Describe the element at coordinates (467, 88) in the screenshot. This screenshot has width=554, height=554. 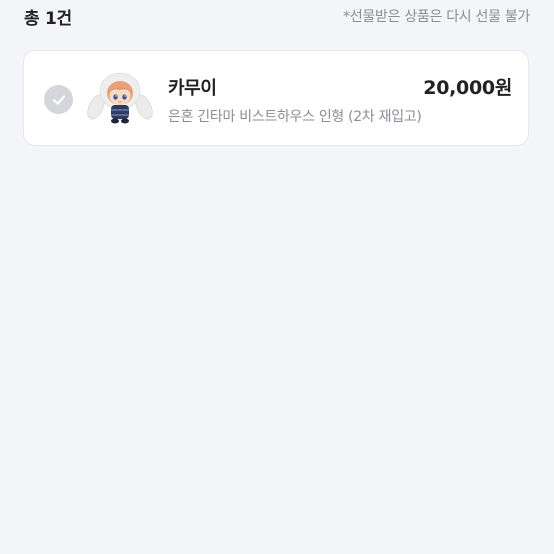
I see `product-price: 20,000원` at that location.